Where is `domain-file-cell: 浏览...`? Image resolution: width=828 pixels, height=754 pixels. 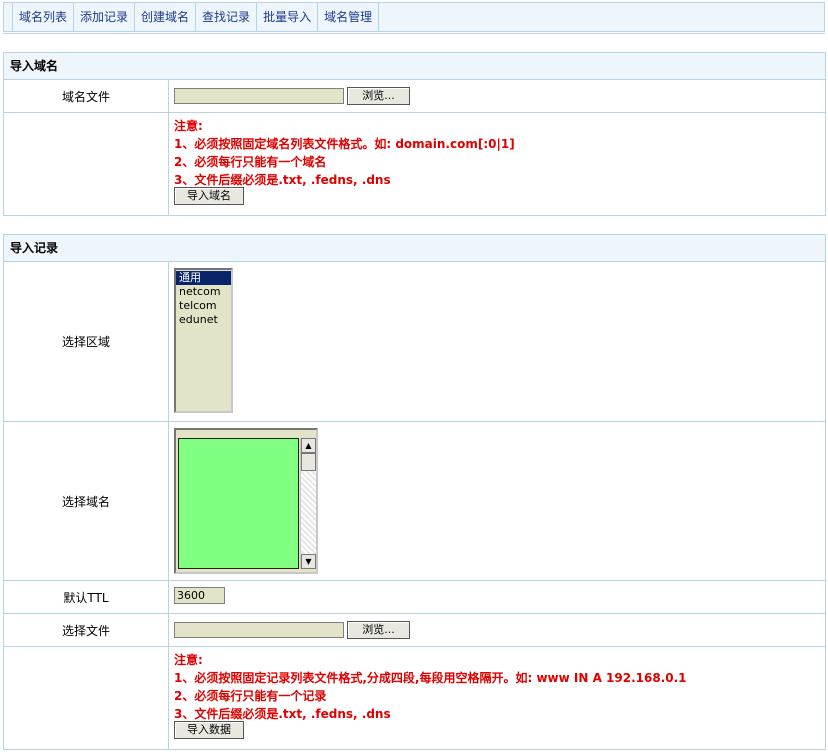
domain-file-cell: 浏览... is located at coordinates (497, 96).